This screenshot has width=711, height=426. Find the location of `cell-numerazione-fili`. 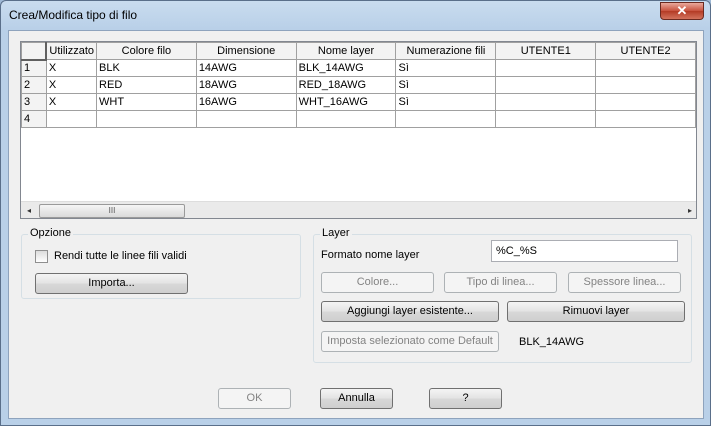

cell-numerazione-fili is located at coordinates (446, 119).